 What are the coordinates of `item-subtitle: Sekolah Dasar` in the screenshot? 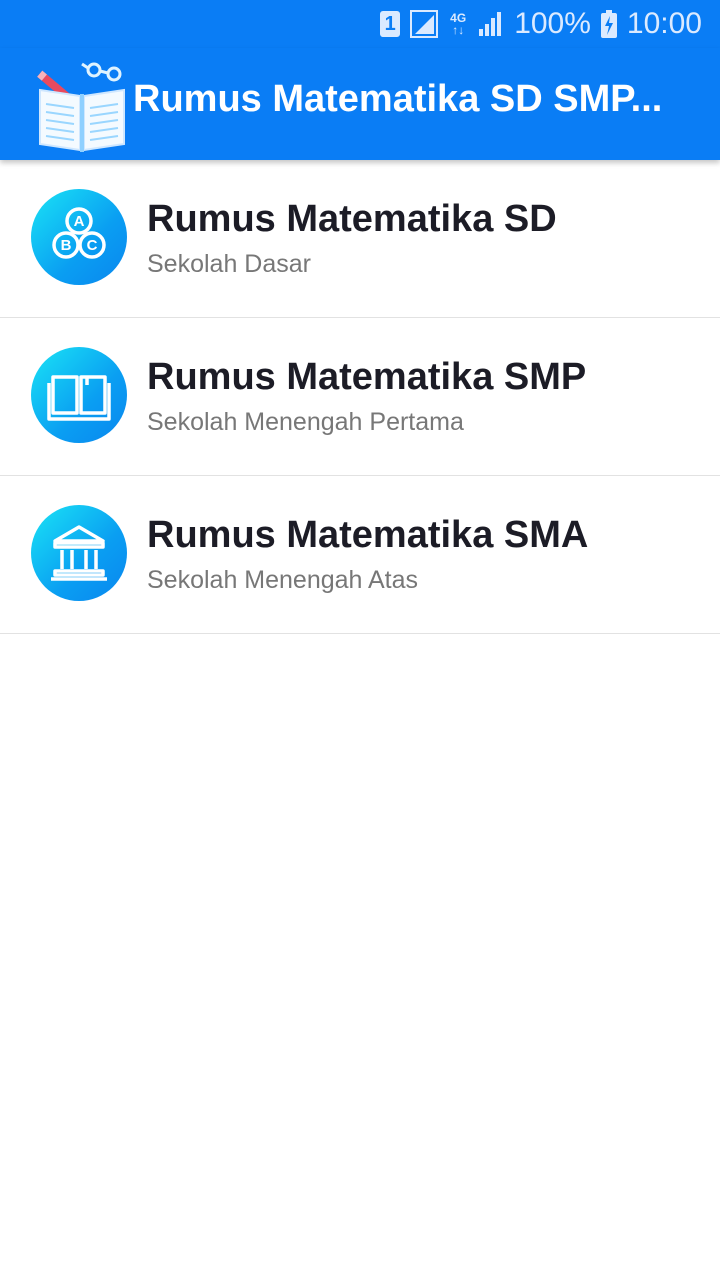 It's located at (229, 264).